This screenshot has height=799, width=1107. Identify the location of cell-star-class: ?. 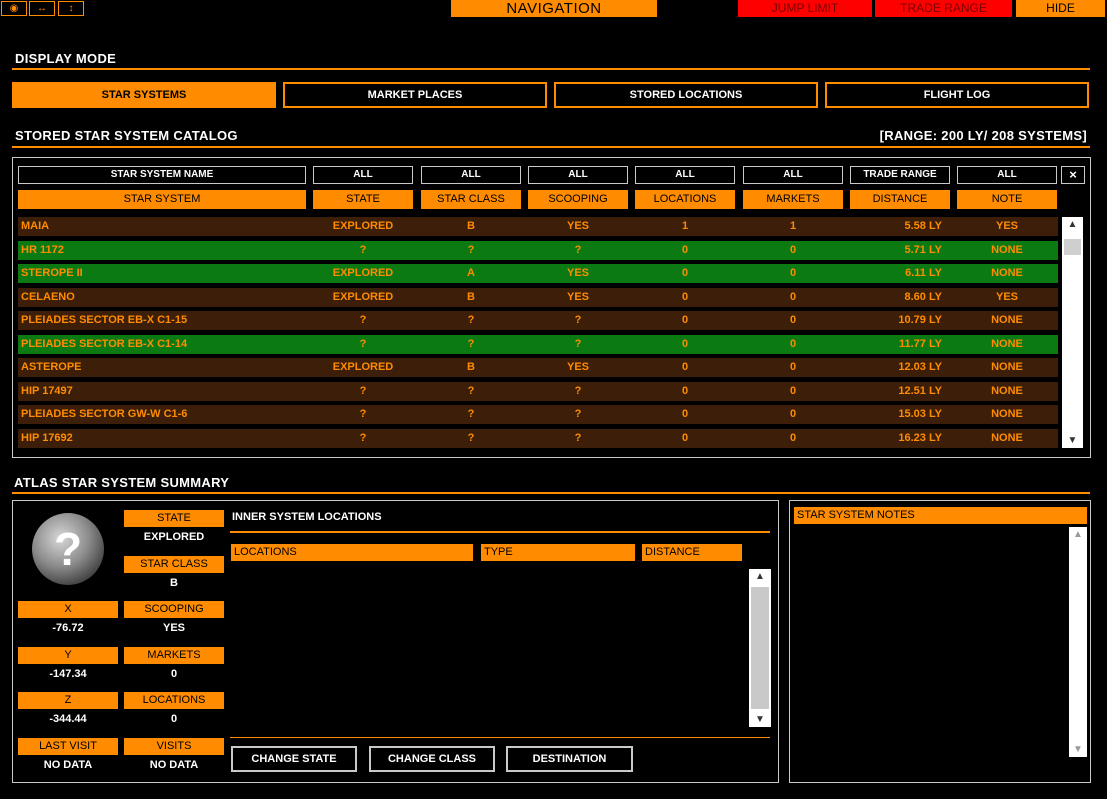
(471, 343).